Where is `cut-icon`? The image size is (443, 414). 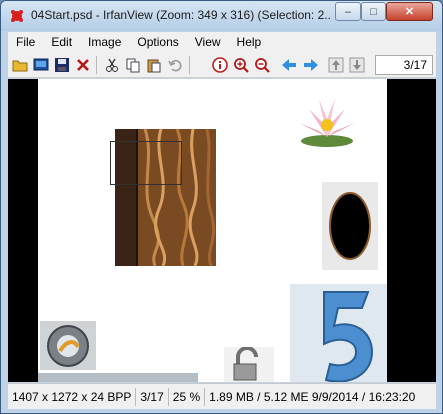
cut-icon is located at coordinates (112, 65).